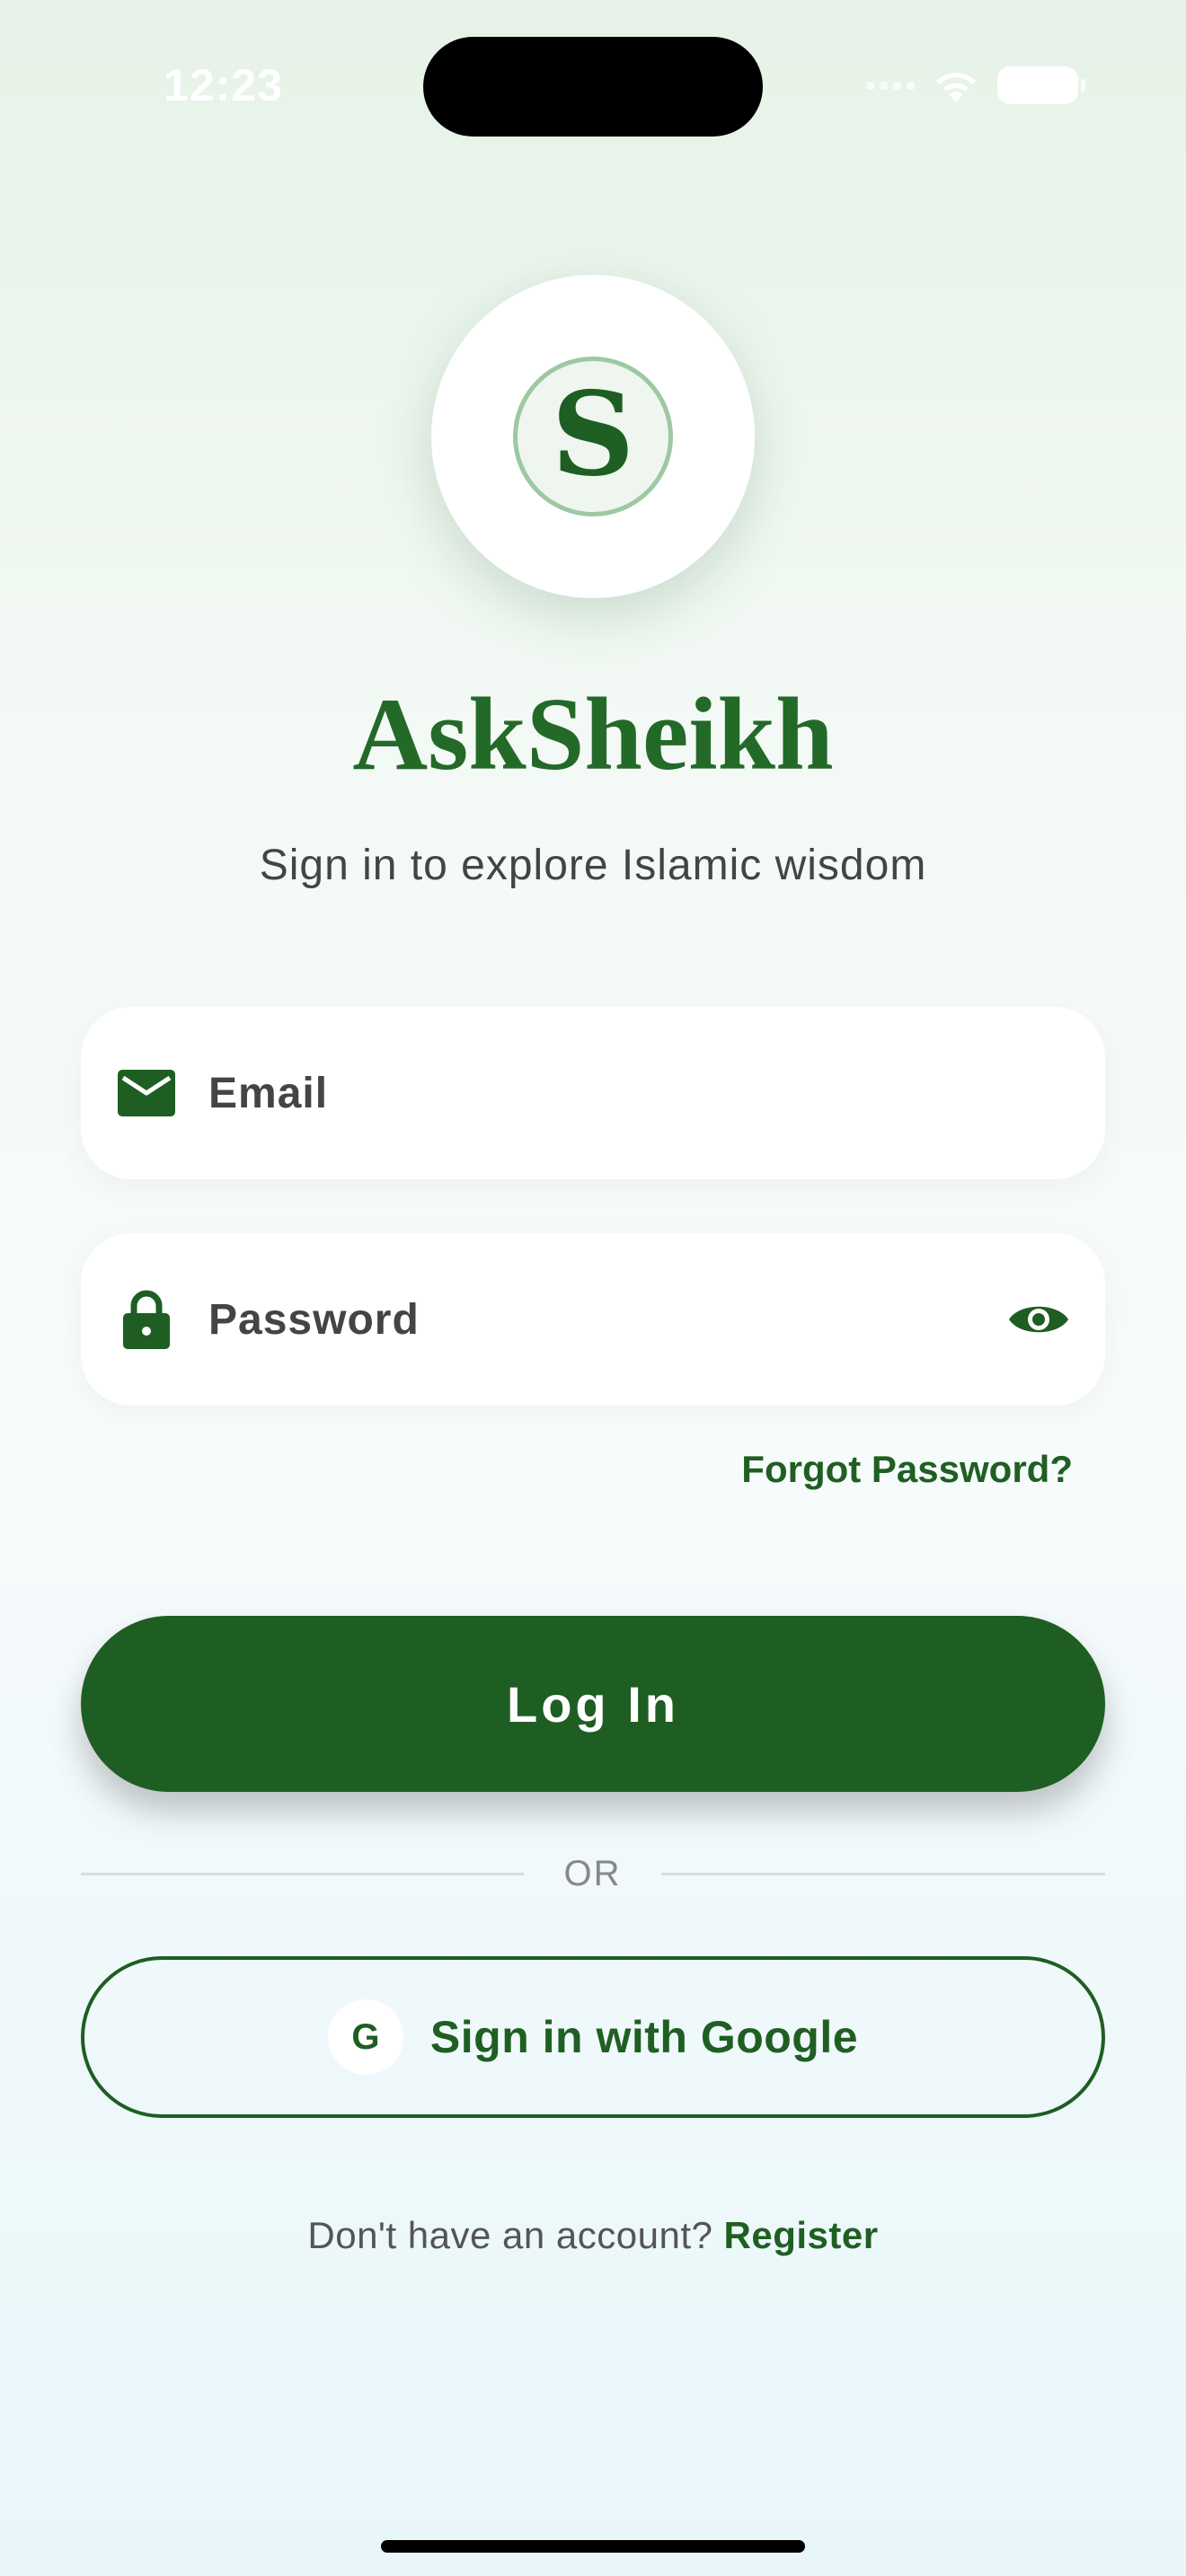  What do you see at coordinates (510, 2235) in the screenshot?
I see `register-prompt: Don't have an account?` at bounding box center [510, 2235].